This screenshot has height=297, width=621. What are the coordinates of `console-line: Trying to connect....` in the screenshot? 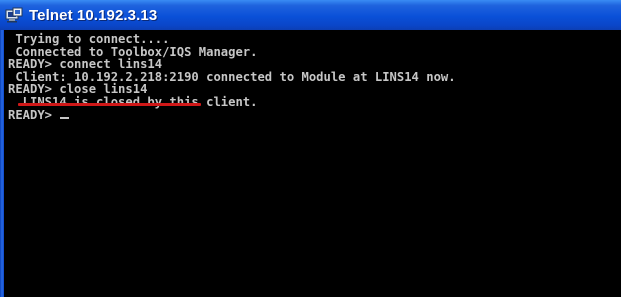 It's located at (89, 39).